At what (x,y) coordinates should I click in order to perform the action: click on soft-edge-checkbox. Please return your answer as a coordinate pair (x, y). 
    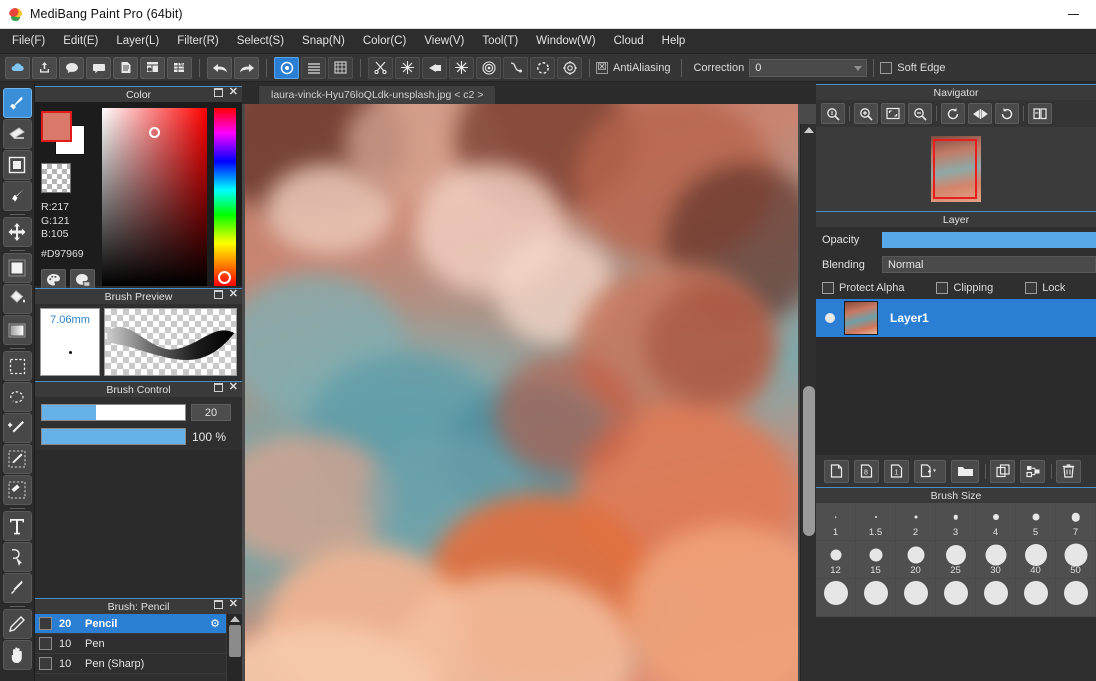
    Looking at the image, I should click on (886, 67).